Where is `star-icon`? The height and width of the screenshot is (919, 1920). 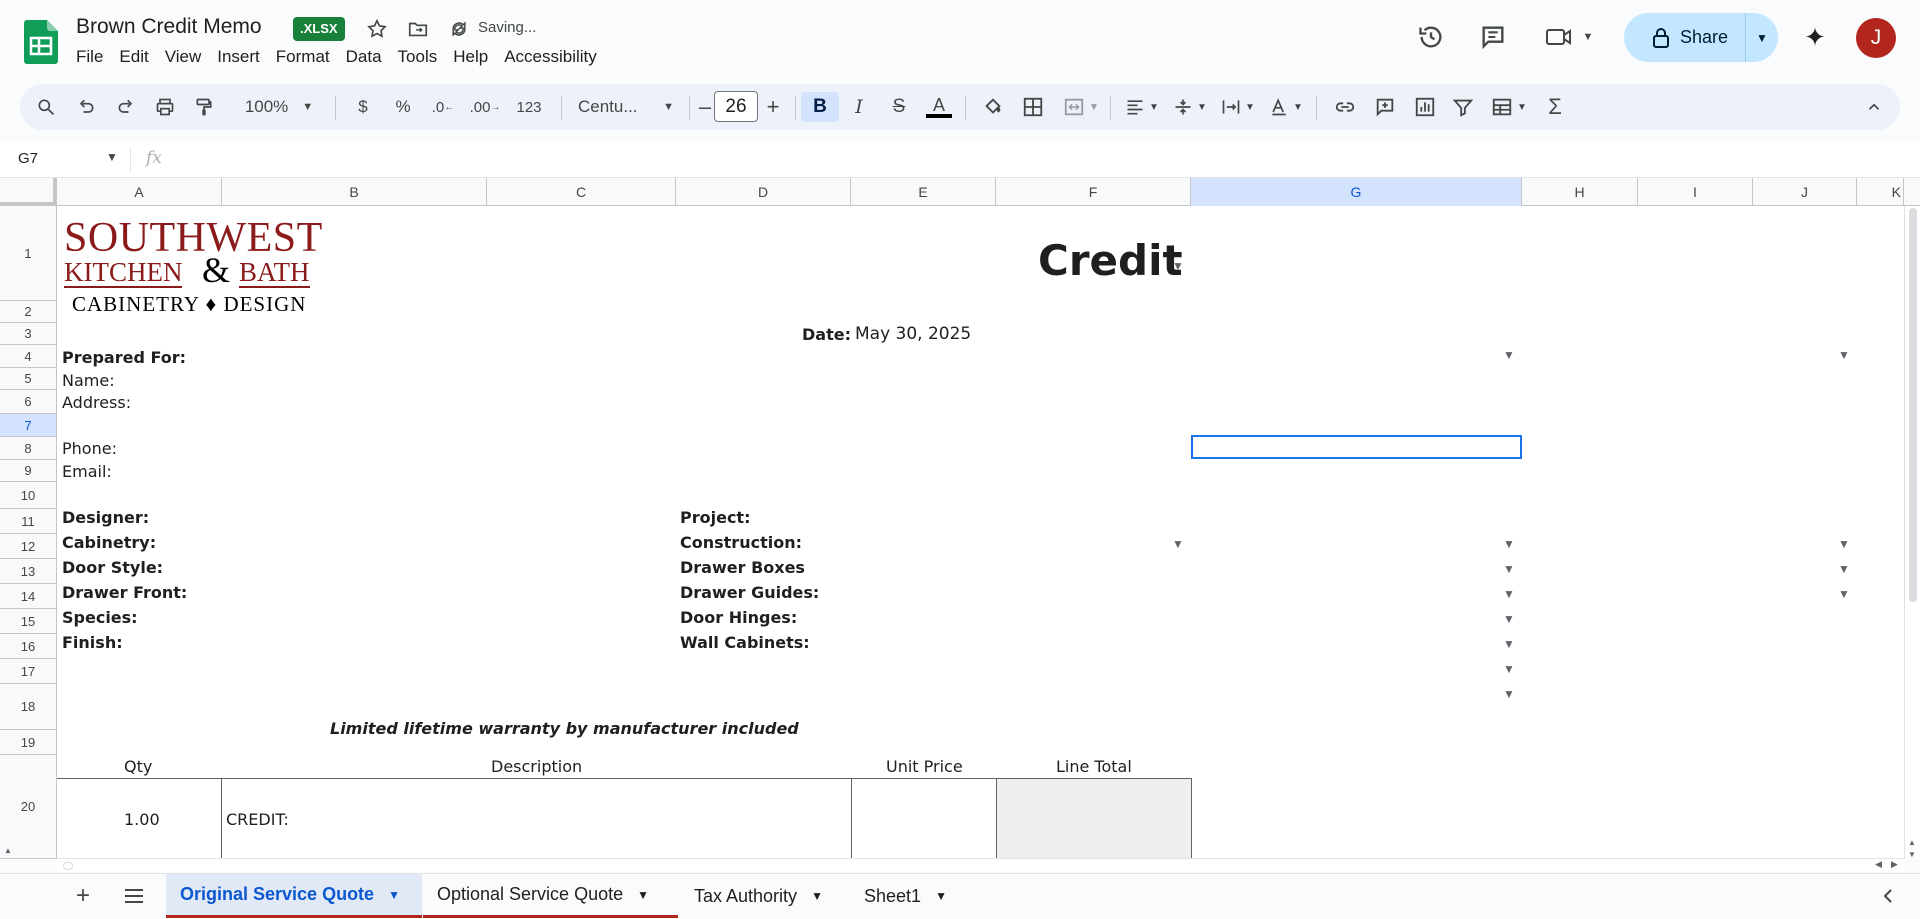
star-icon is located at coordinates (377, 29).